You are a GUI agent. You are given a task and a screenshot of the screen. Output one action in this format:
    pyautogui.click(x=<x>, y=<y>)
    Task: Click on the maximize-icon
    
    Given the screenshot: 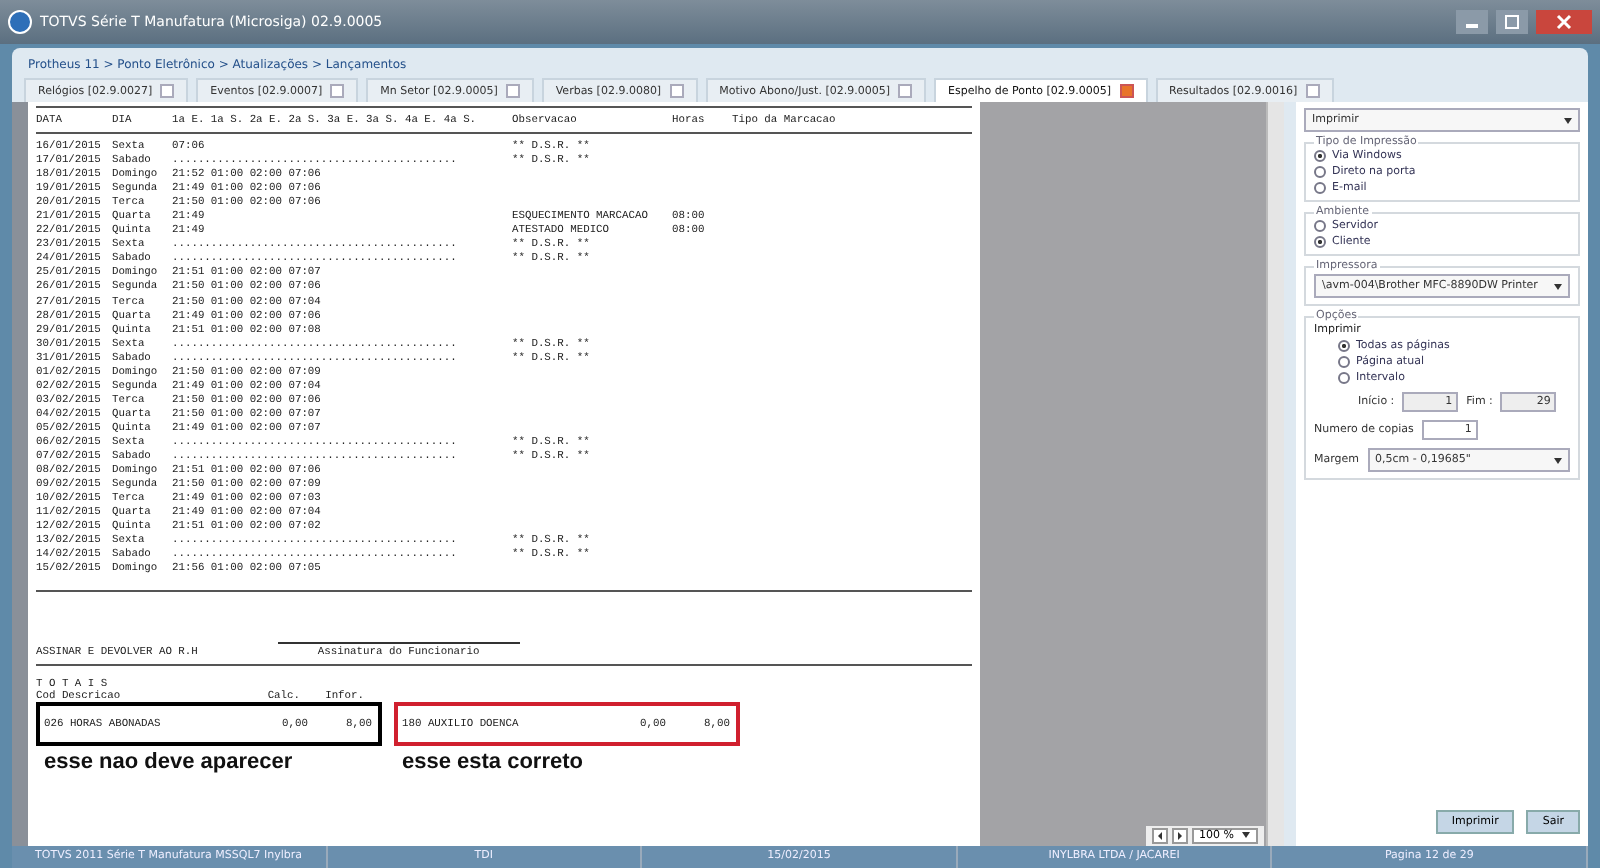 What is the action you would take?
    pyautogui.click(x=1512, y=22)
    